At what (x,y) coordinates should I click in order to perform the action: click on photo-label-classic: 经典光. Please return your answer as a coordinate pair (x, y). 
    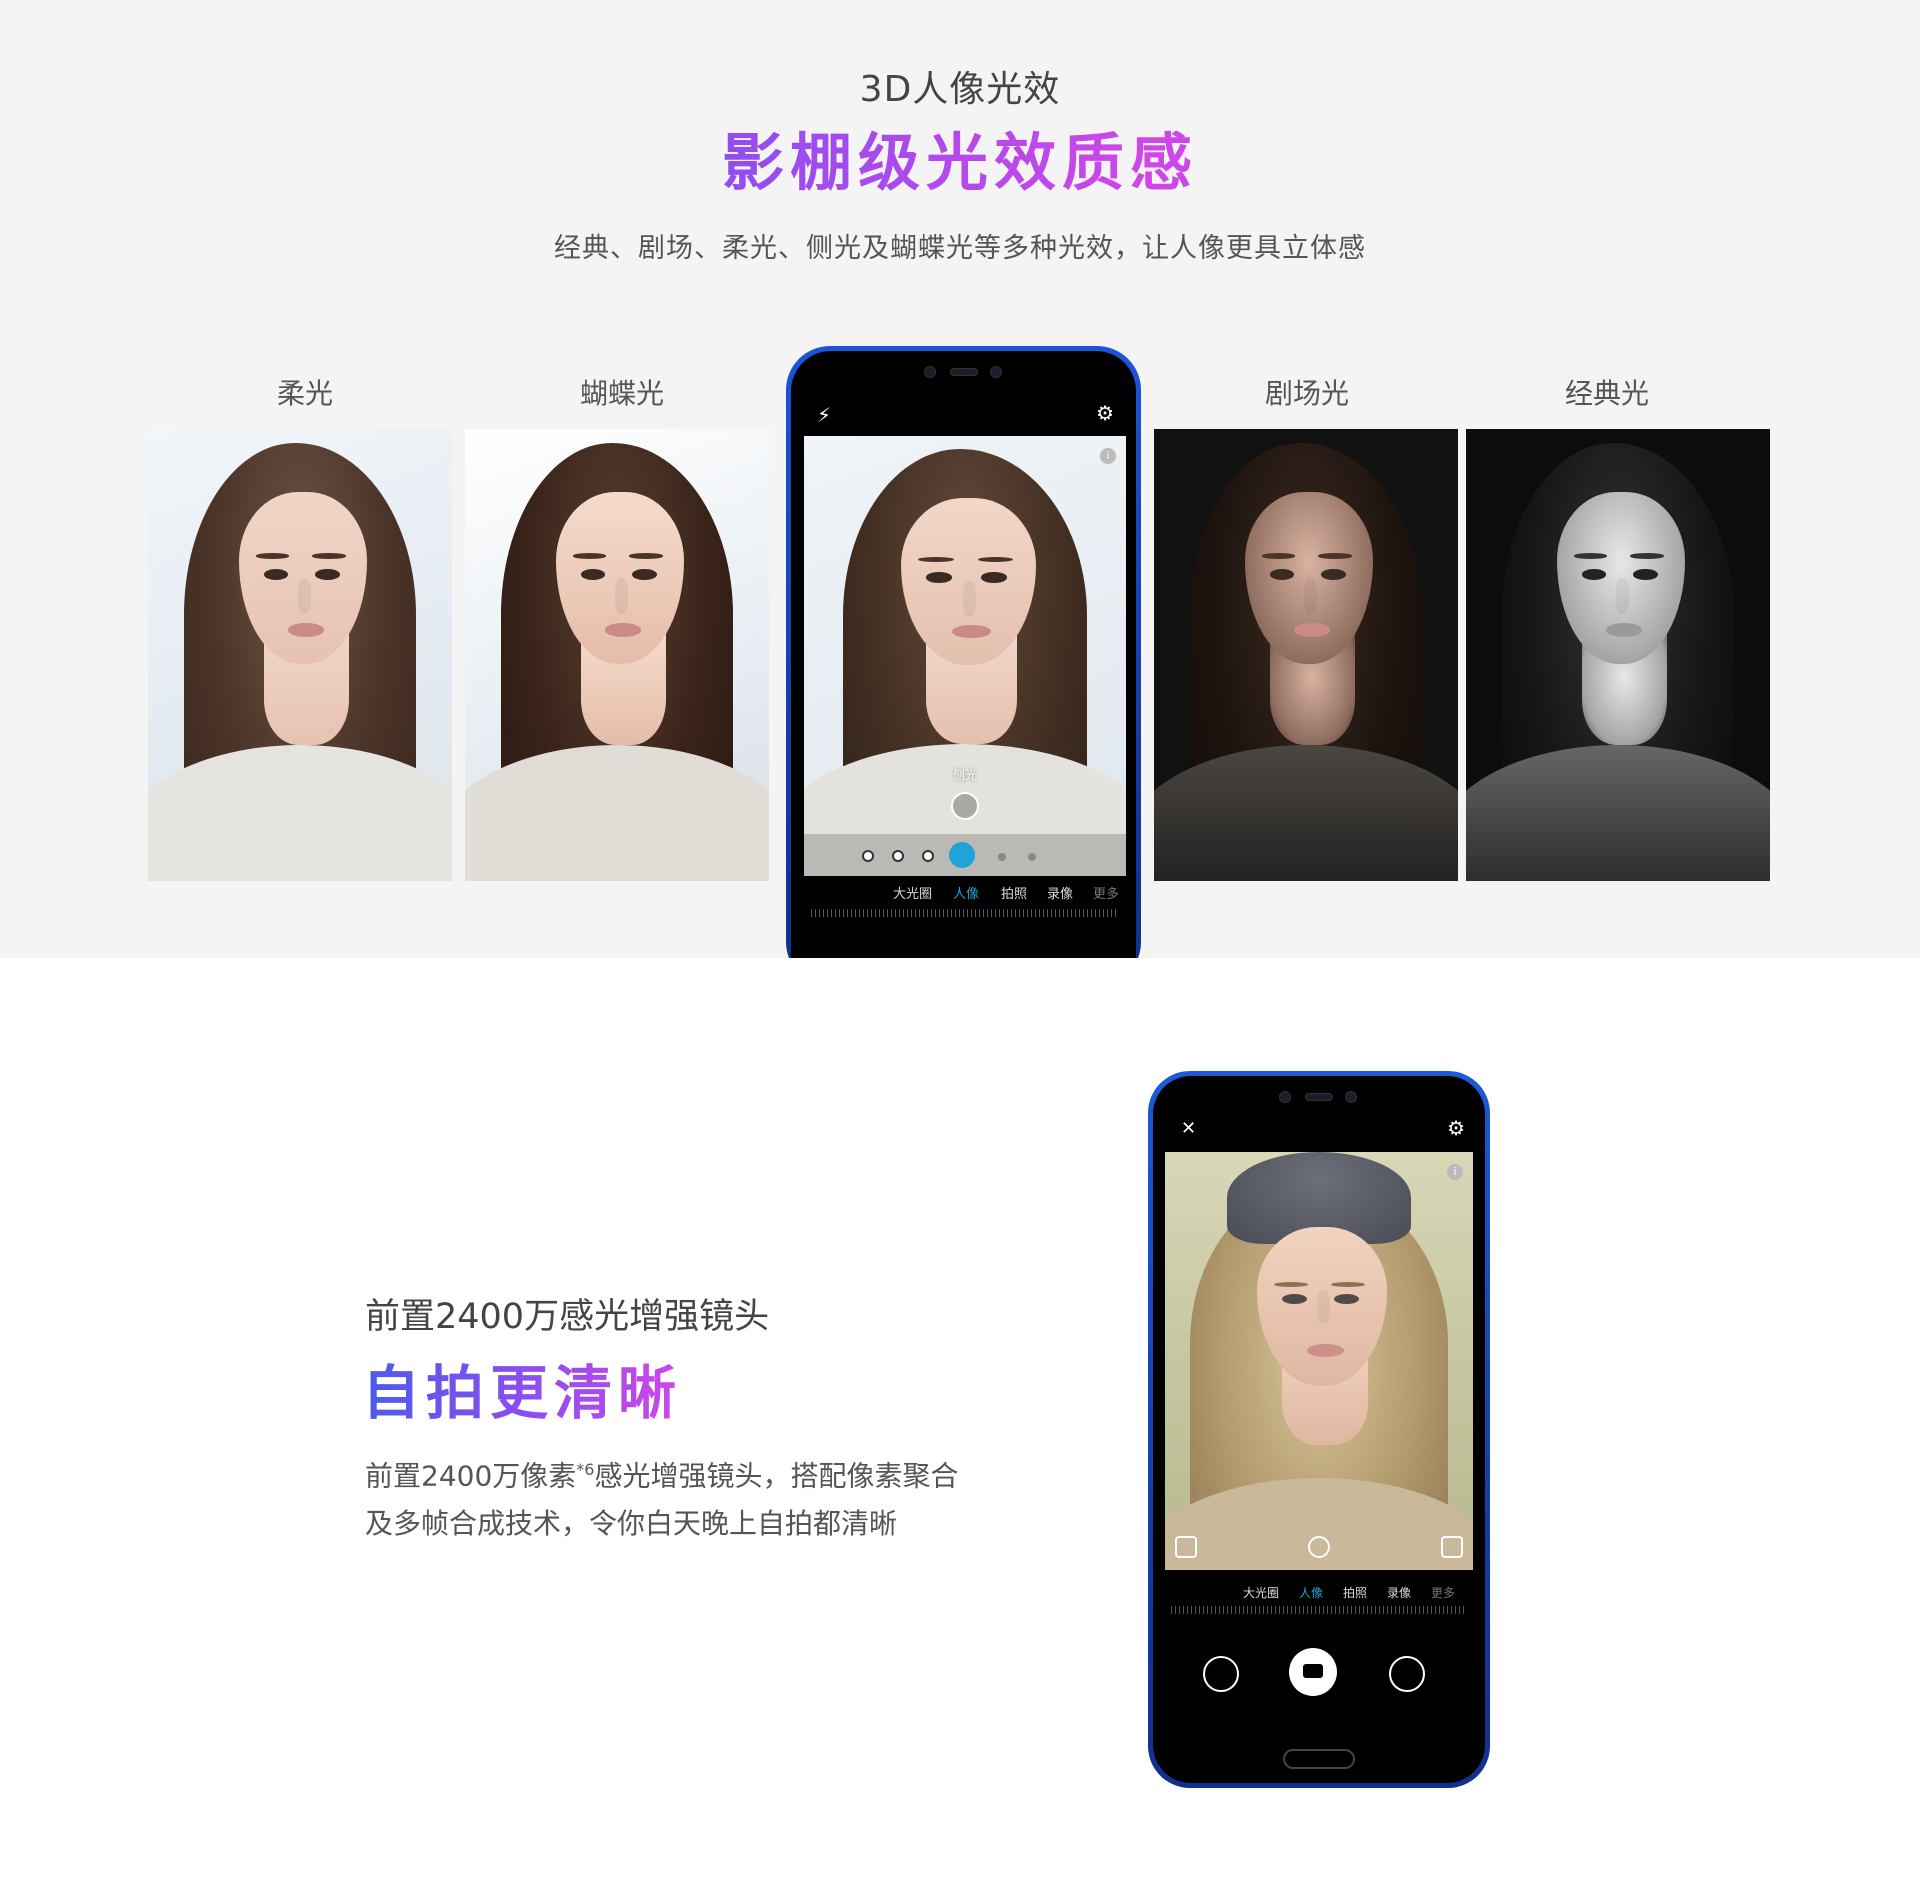
    Looking at the image, I should click on (1606, 393).